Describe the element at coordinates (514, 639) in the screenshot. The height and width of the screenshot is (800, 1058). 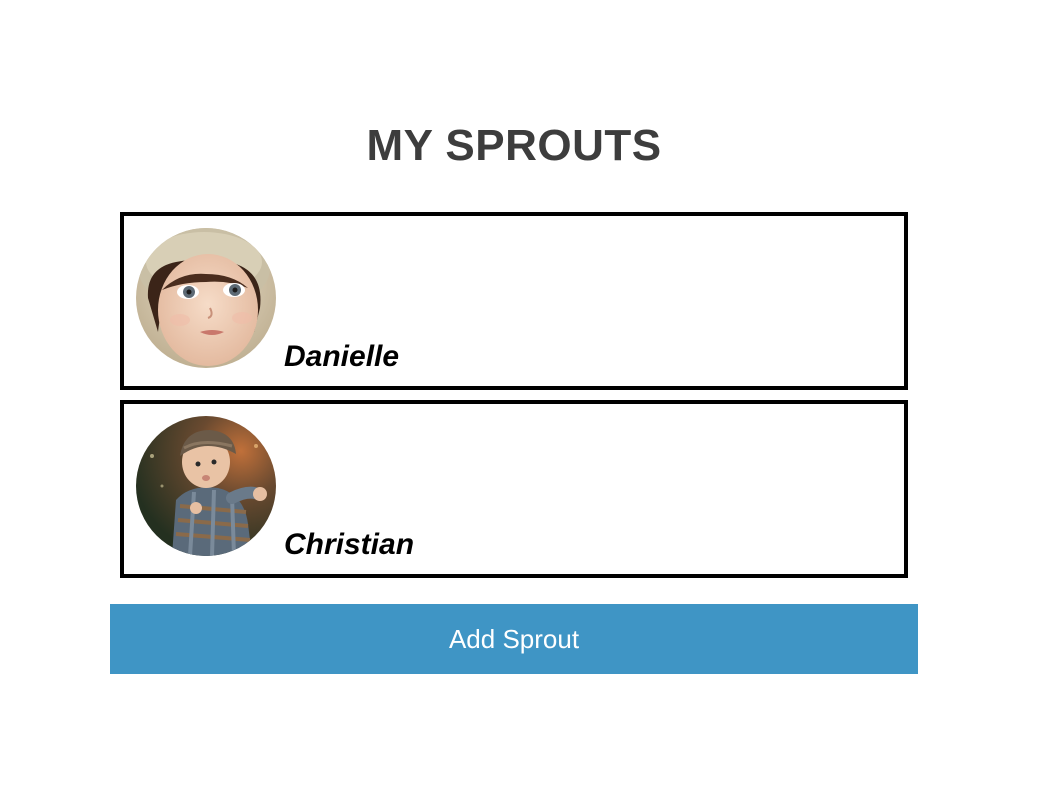
I see `add-sprout-button: Add Sprout` at that location.